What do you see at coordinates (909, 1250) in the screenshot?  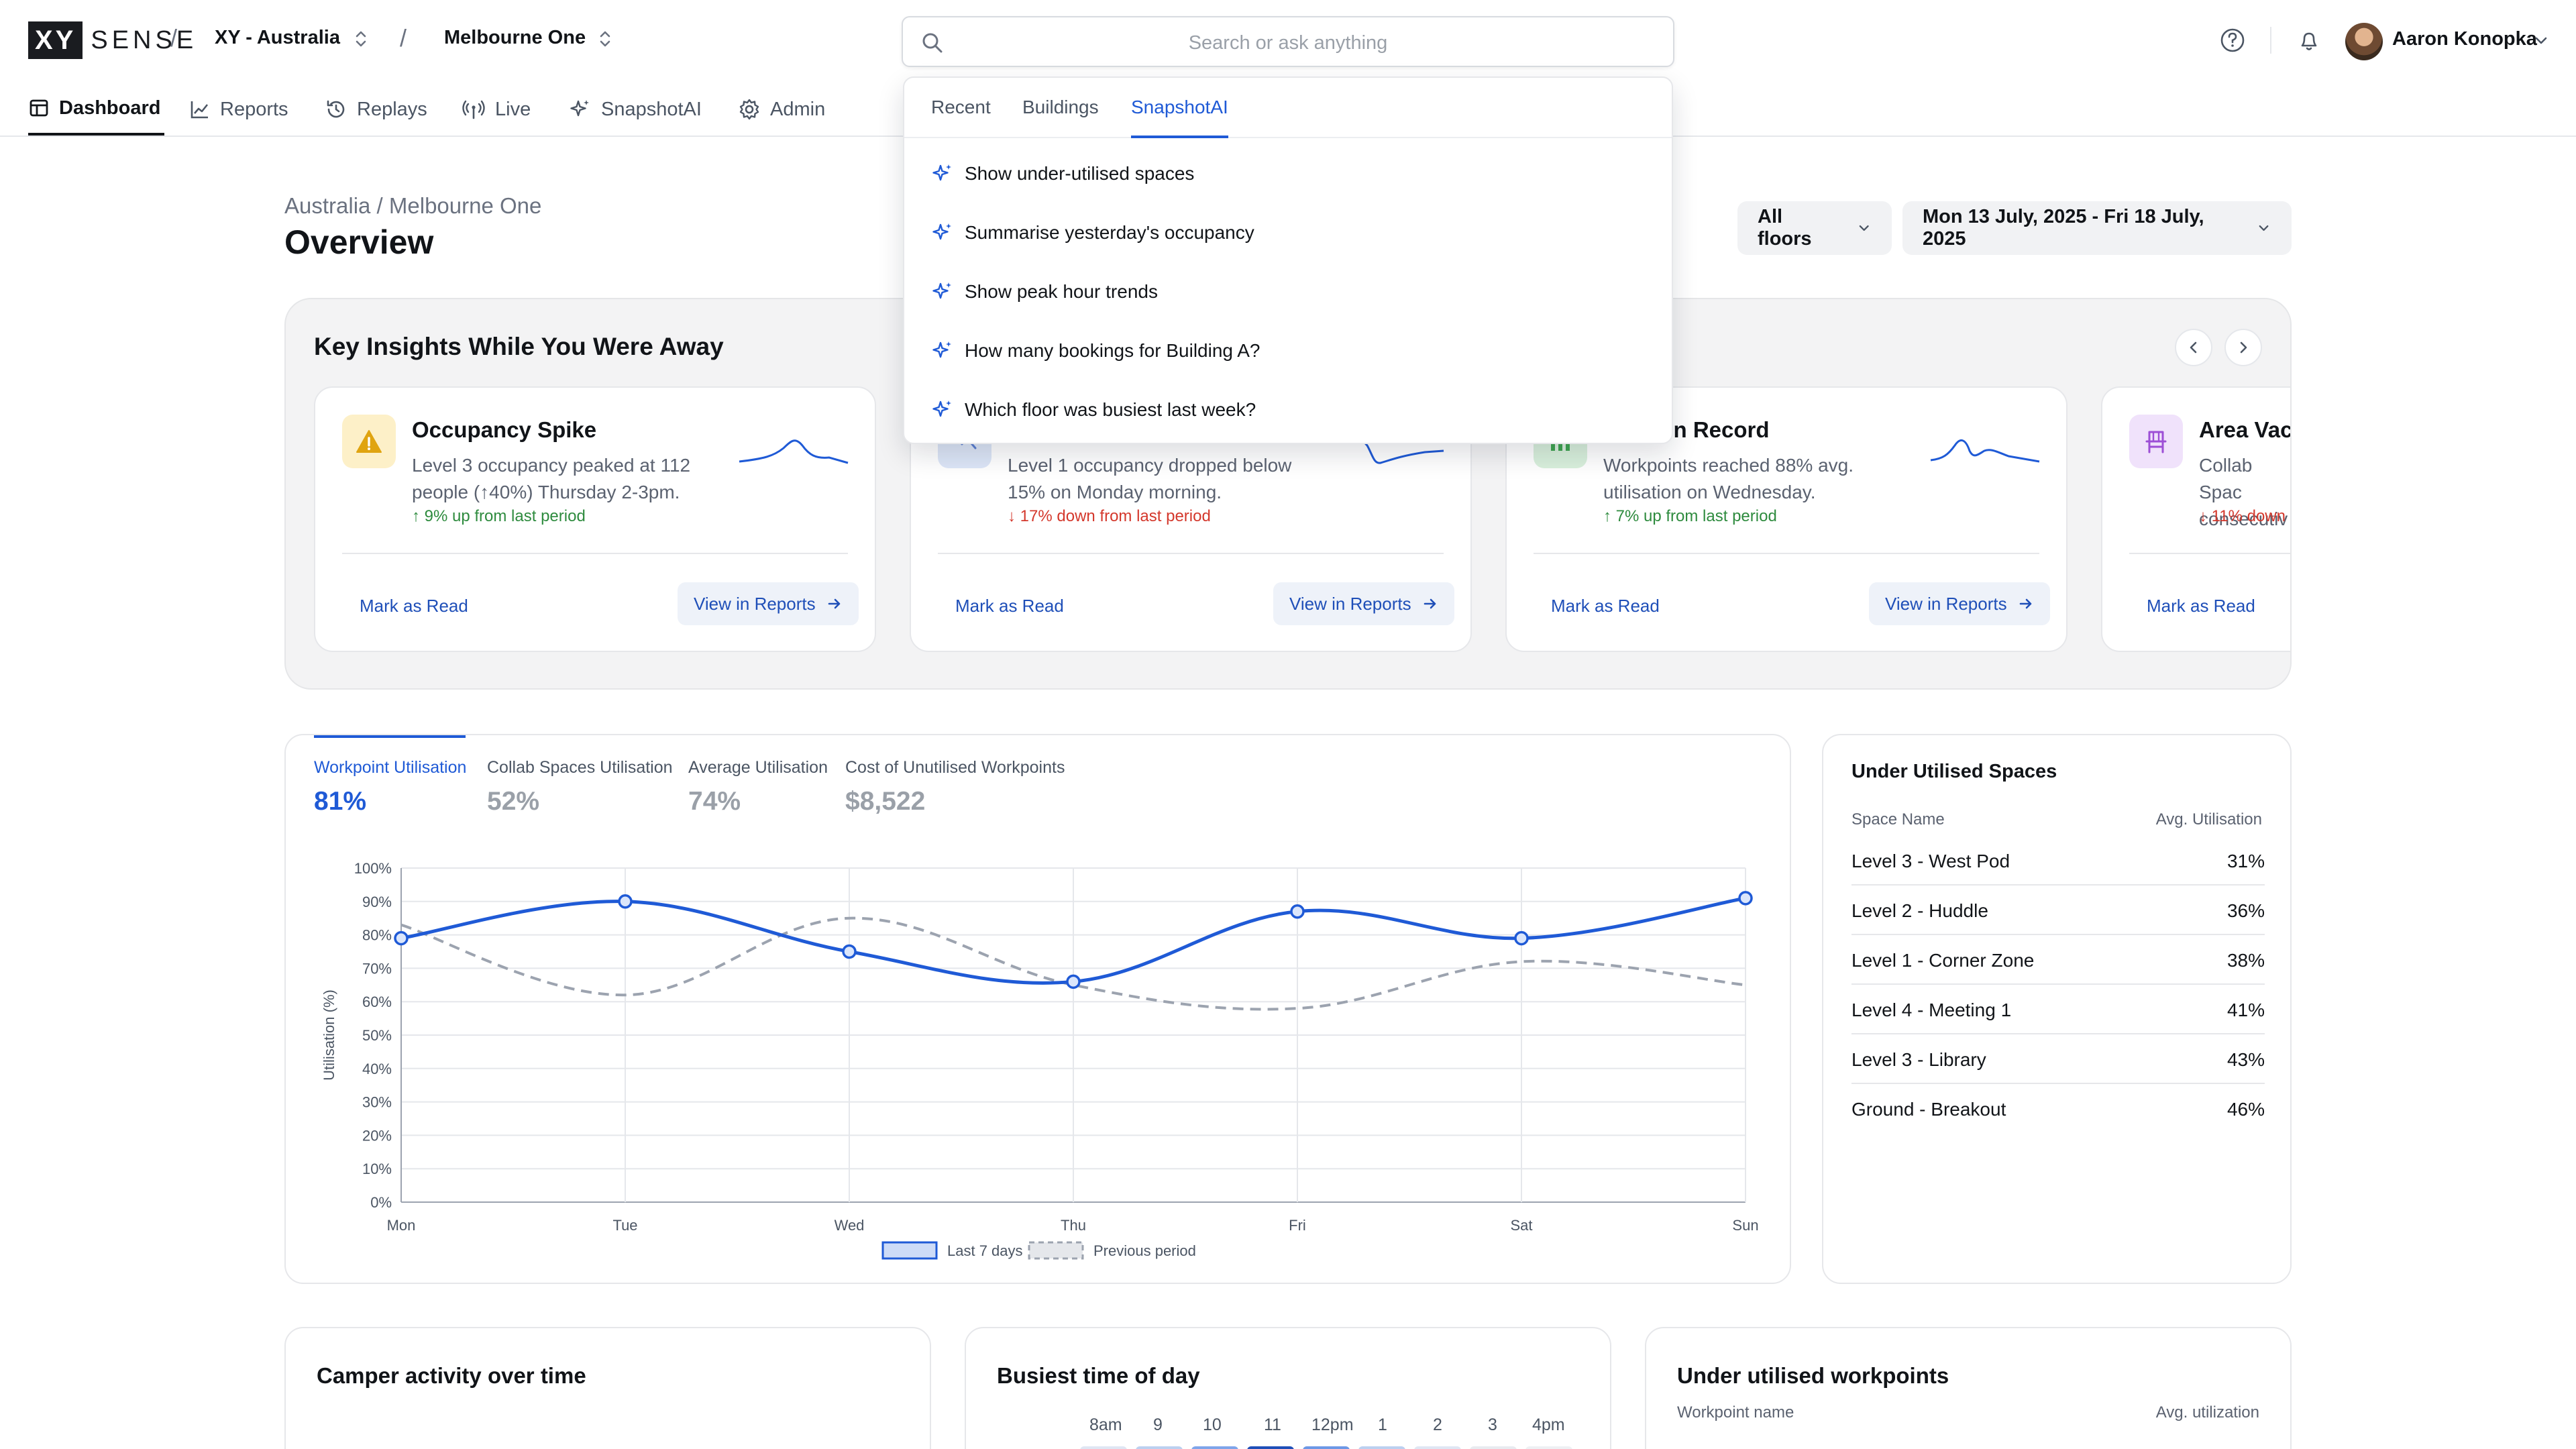 I see `legend-swatch-last-7-days` at bounding box center [909, 1250].